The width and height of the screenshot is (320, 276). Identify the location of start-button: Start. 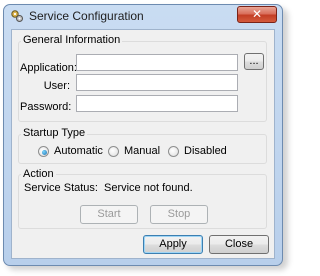
(109, 214).